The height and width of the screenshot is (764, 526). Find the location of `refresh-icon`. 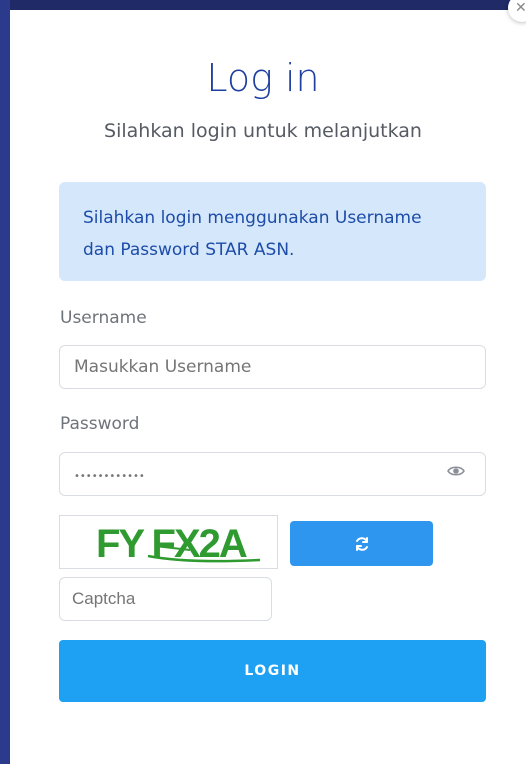

refresh-icon is located at coordinates (361, 543).